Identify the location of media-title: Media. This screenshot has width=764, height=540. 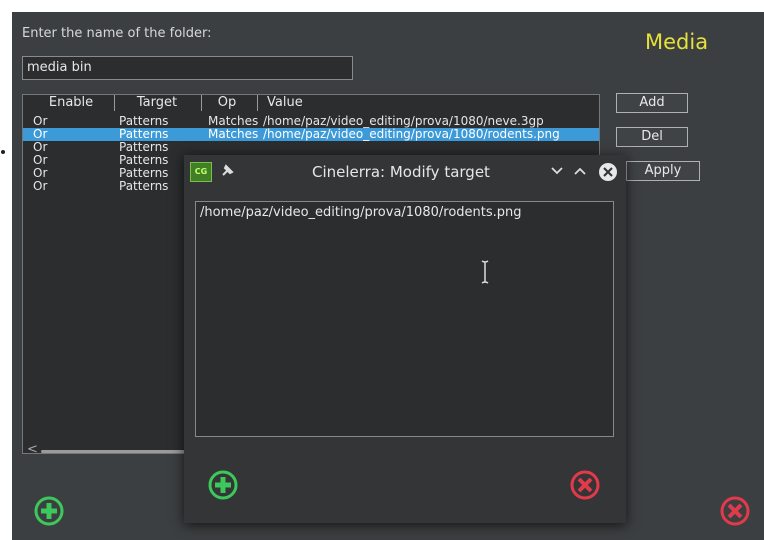
(677, 42).